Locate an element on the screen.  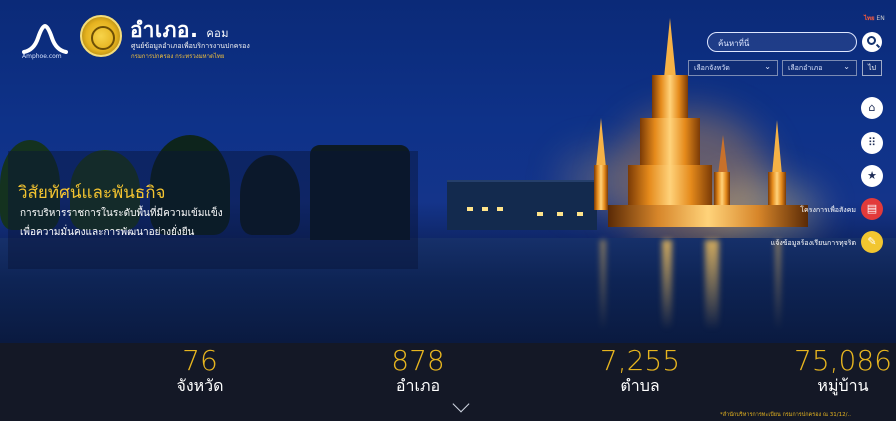
stat-value: 75,086 is located at coordinates (843, 361).